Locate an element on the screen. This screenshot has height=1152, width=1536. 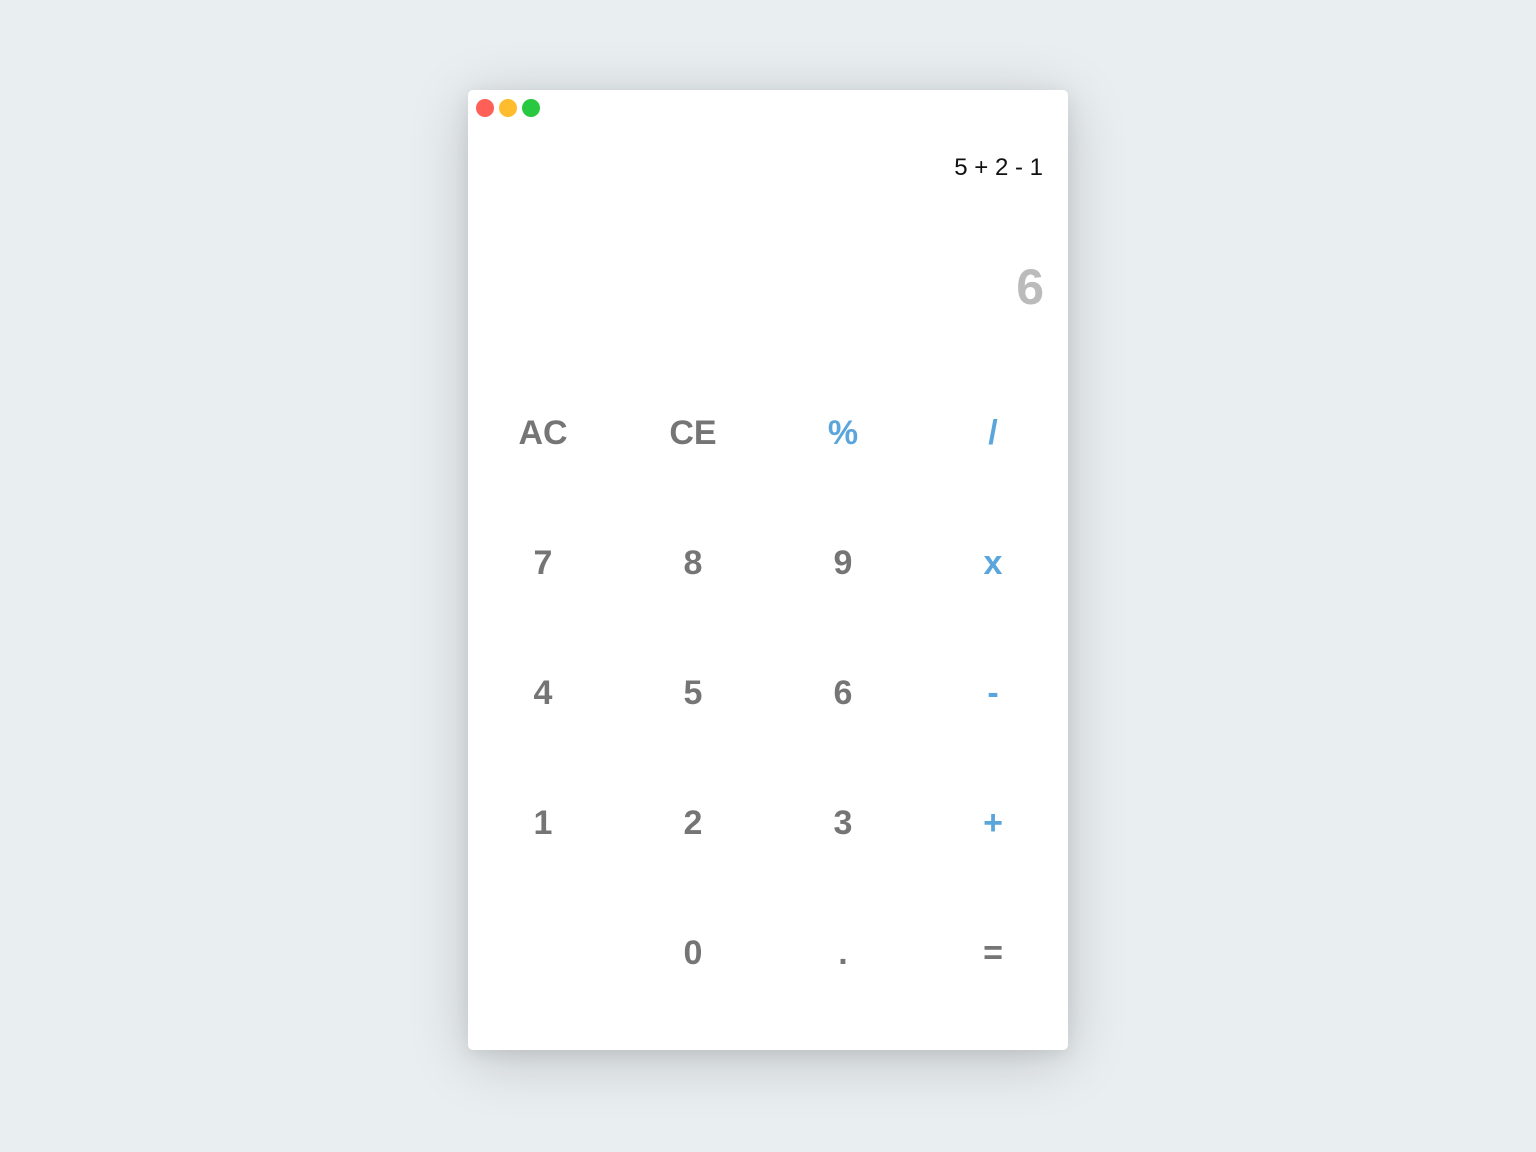
divide-button: / is located at coordinates (993, 433).